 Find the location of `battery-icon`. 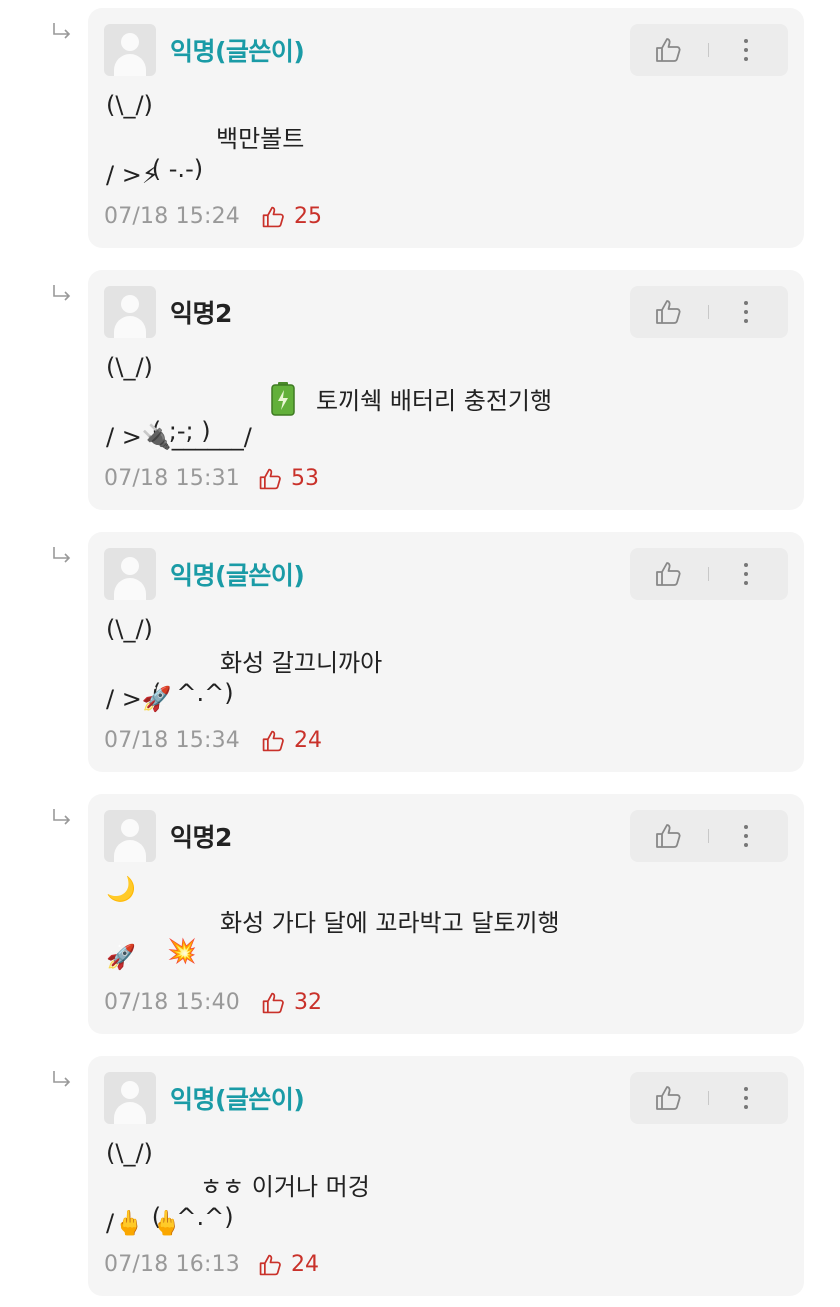

battery-icon is located at coordinates (283, 399).